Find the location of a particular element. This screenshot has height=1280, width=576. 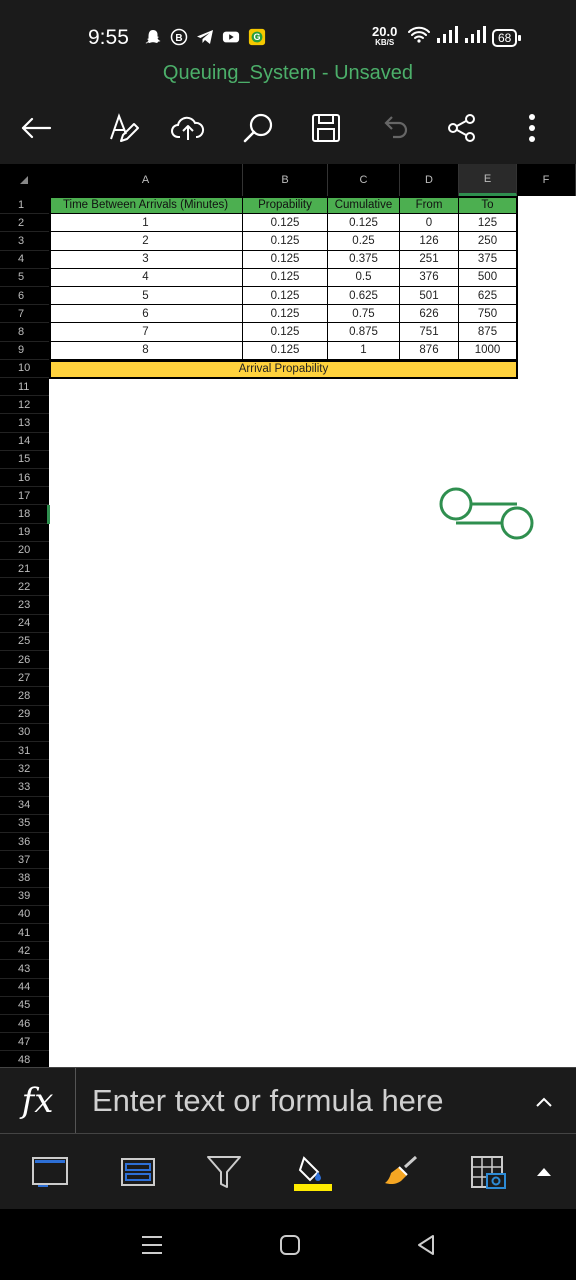

table-cell: 126 is located at coordinates (429, 241).